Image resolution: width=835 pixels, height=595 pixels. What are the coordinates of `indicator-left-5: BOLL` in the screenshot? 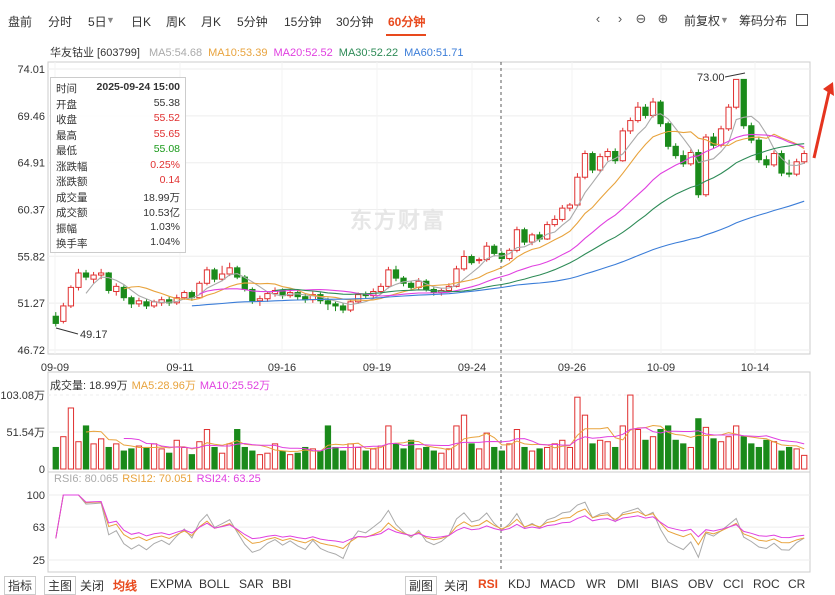 It's located at (214, 584).